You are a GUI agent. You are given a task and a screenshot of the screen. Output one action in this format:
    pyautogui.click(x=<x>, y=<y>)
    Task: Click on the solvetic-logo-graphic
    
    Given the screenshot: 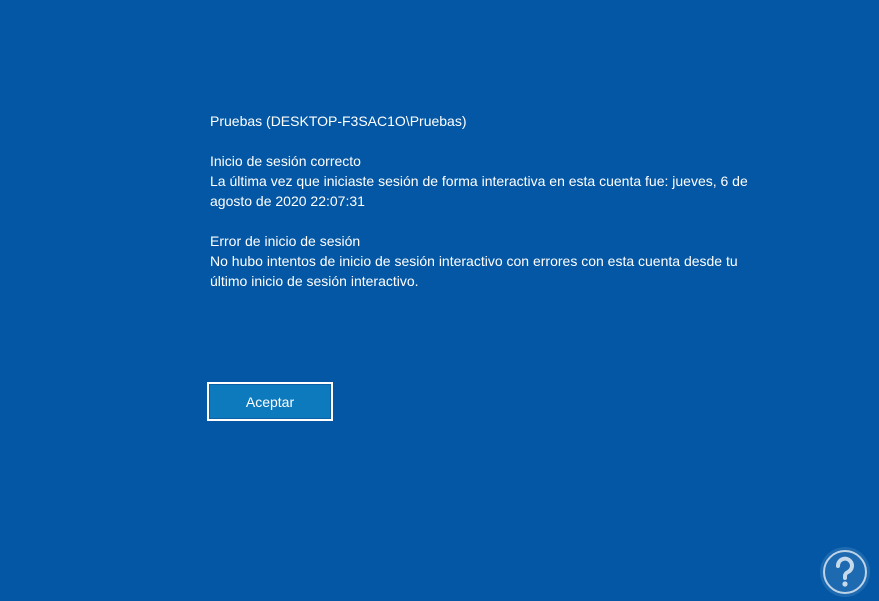 What is the action you would take?
    pyautogui.click(x=845, y=572)
    